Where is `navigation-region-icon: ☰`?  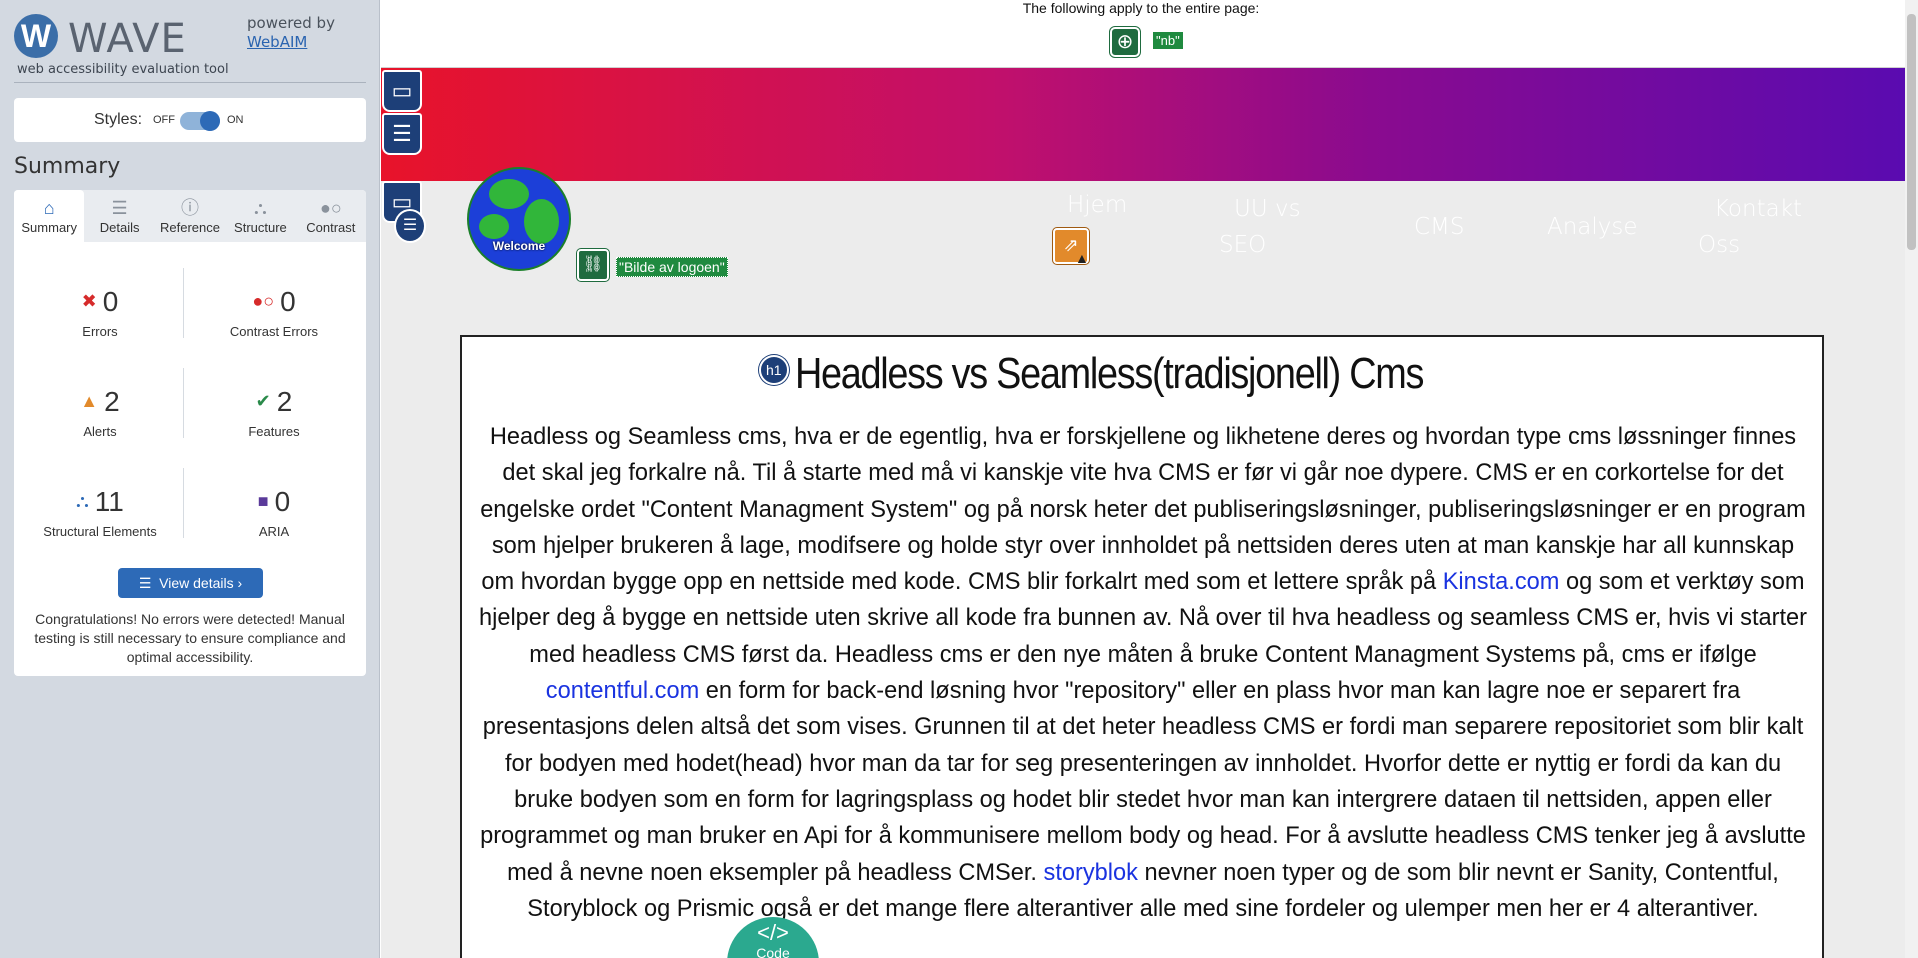
navigation-region-icon: ☰ is located at coordinates (402, 134).